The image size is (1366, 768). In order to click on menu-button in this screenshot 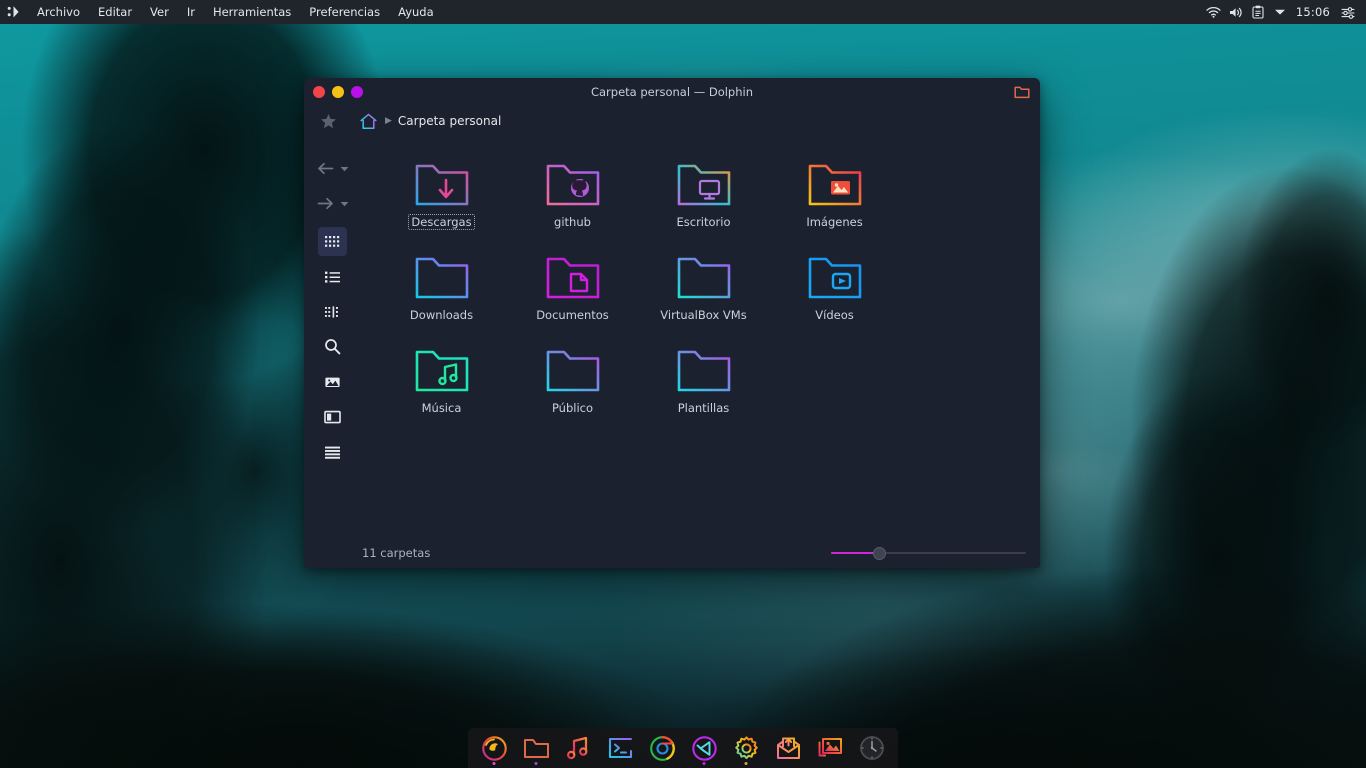, I will do `click(332, 451)`.